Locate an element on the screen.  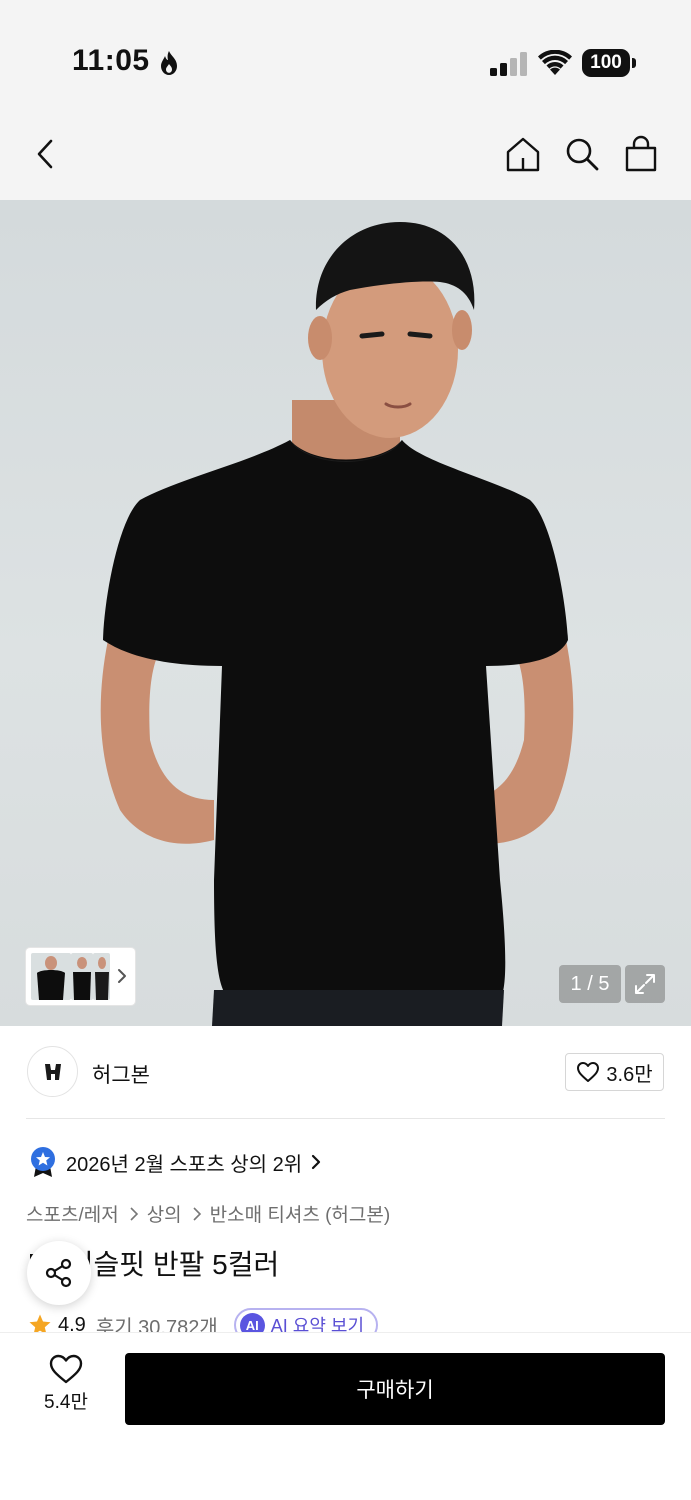
product-title: [머슬핏 반팔 5컬러 is located at coordinates (348, 1263).